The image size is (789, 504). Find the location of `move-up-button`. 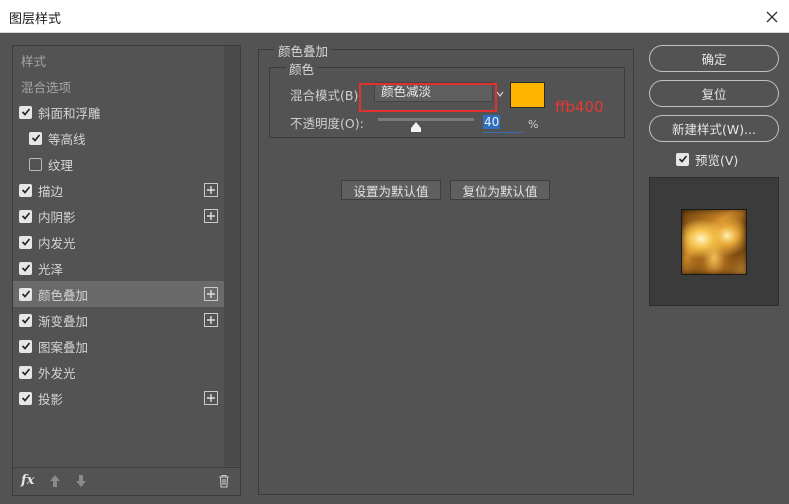

move-up-button is located at coordinates (55, 482).